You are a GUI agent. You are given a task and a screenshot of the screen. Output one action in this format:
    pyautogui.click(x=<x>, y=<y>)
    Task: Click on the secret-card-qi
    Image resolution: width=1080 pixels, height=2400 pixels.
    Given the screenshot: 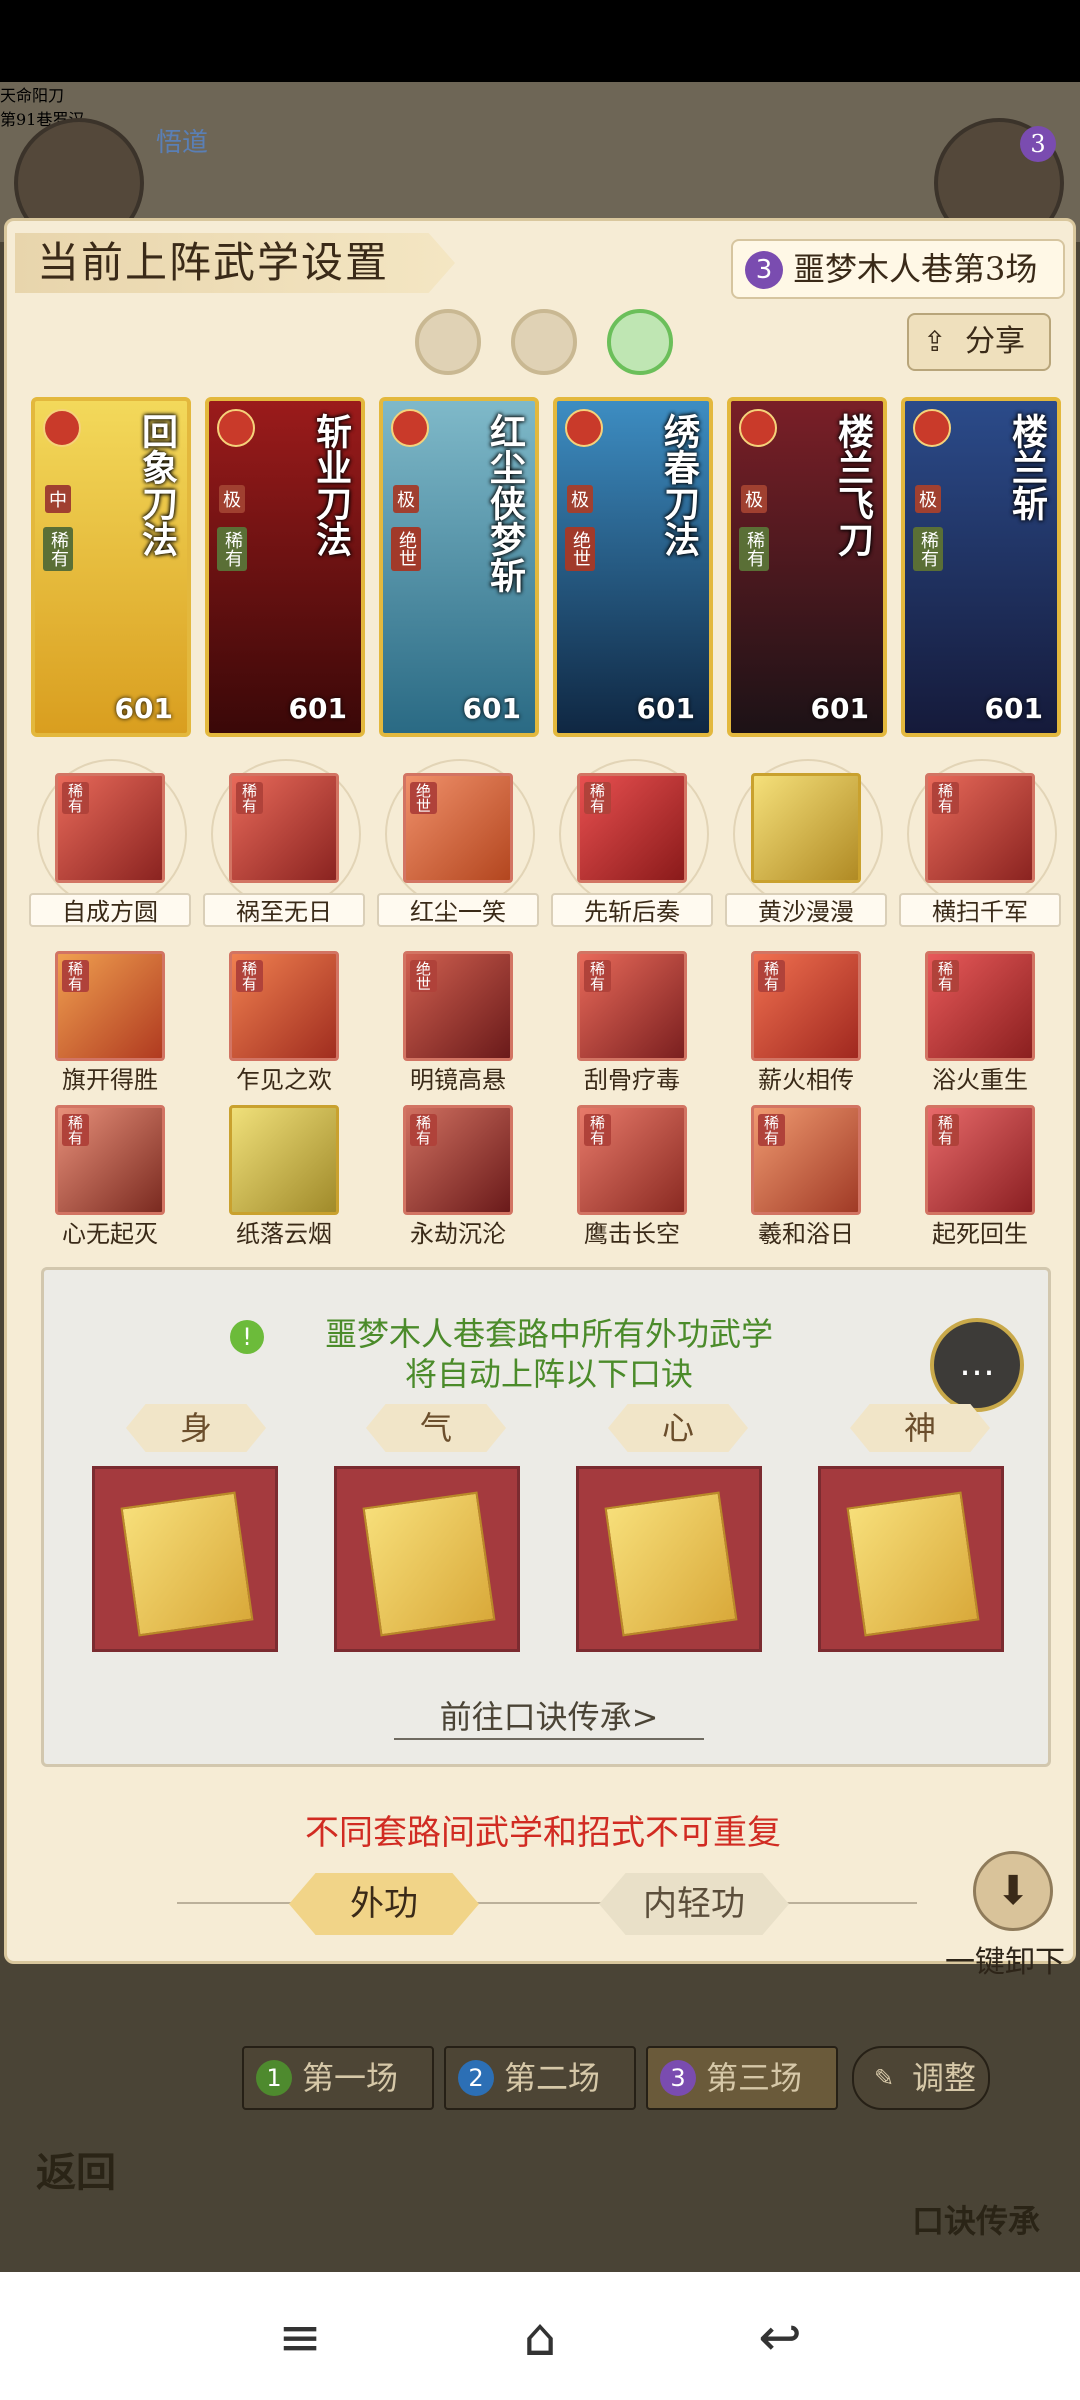 What is the action you would take?
    pyautogui.click(x=427, y=1559)
    